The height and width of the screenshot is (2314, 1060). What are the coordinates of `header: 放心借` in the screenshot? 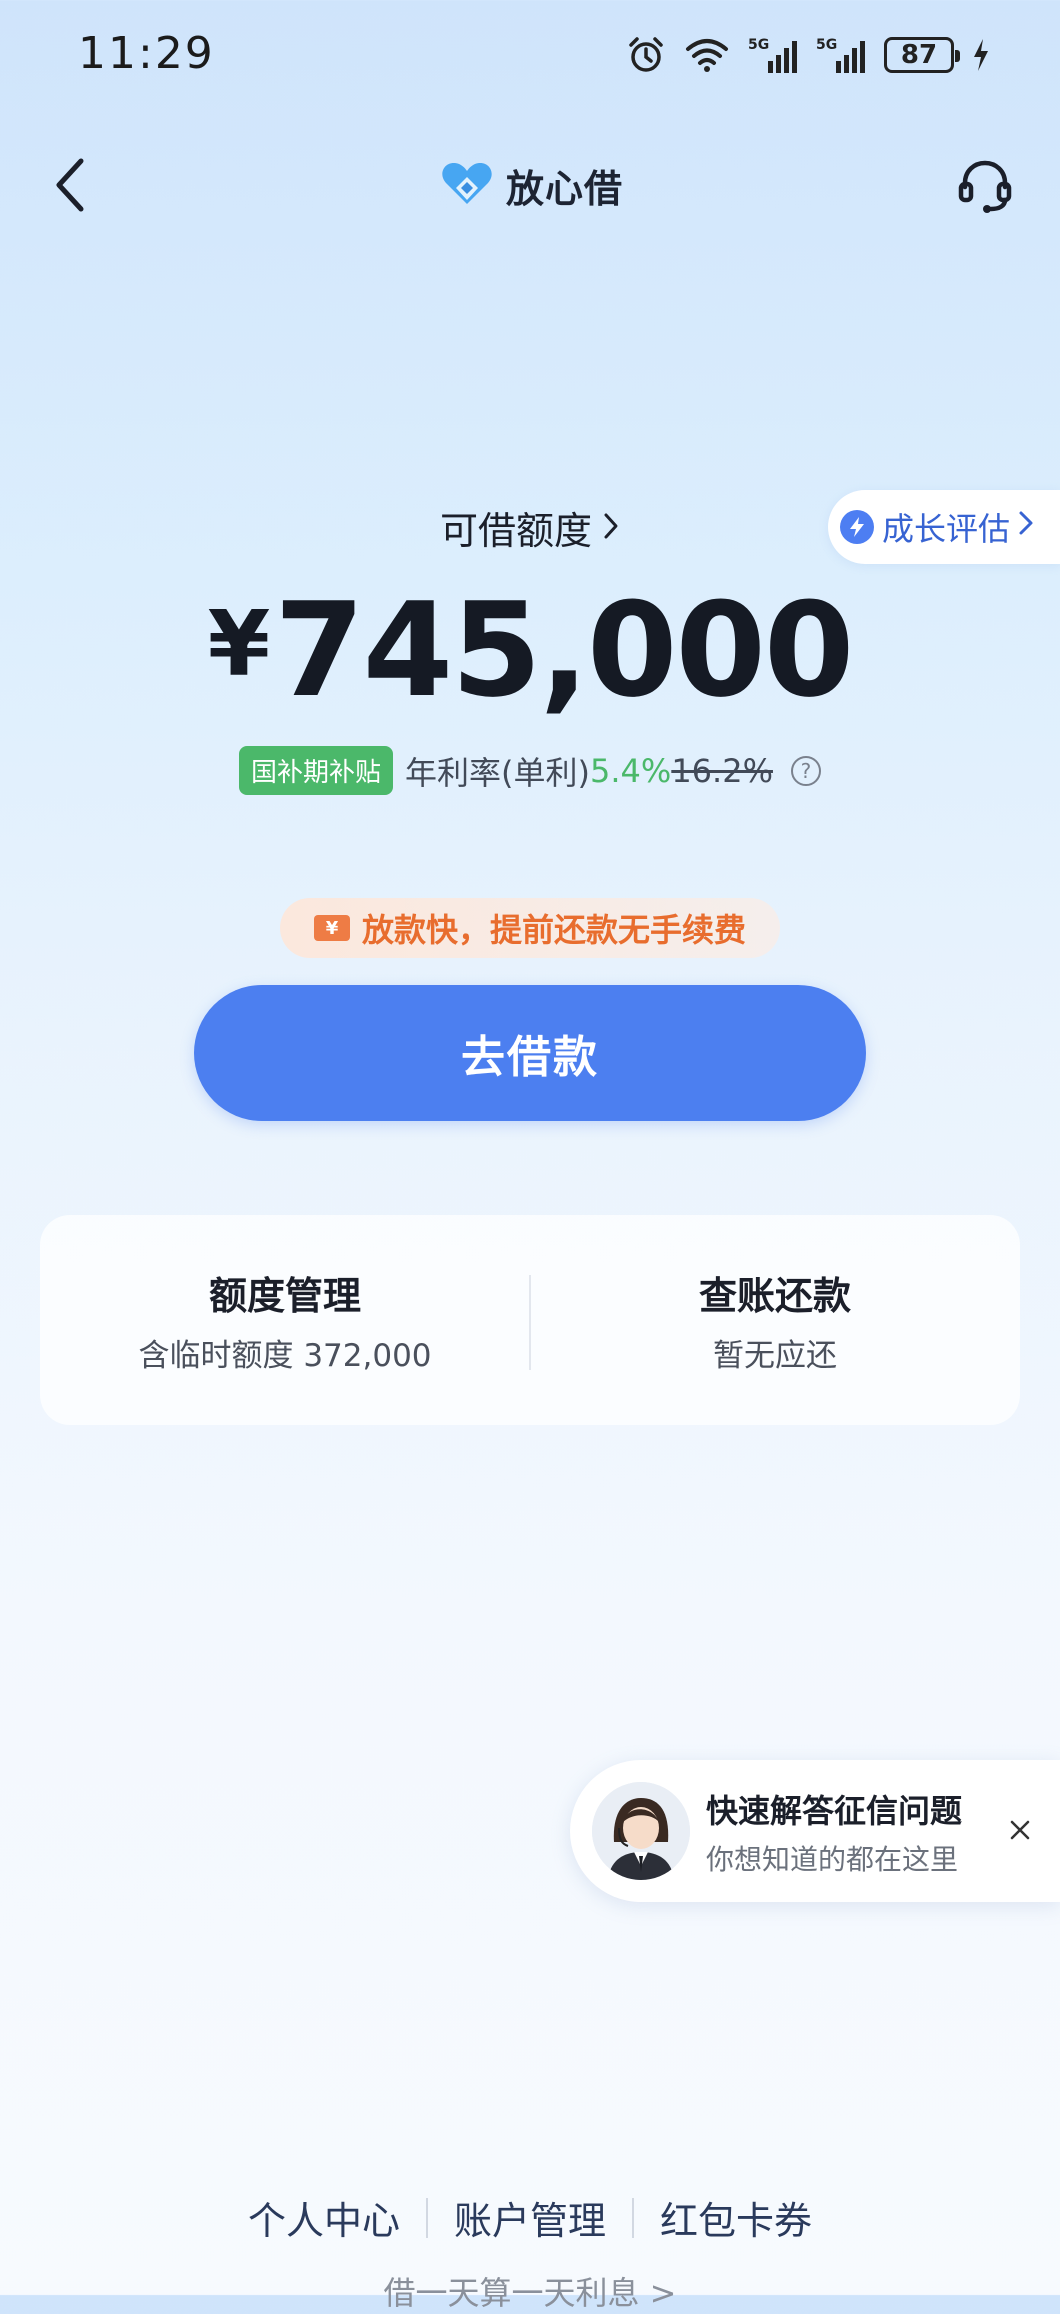 It's located at (530, 185).